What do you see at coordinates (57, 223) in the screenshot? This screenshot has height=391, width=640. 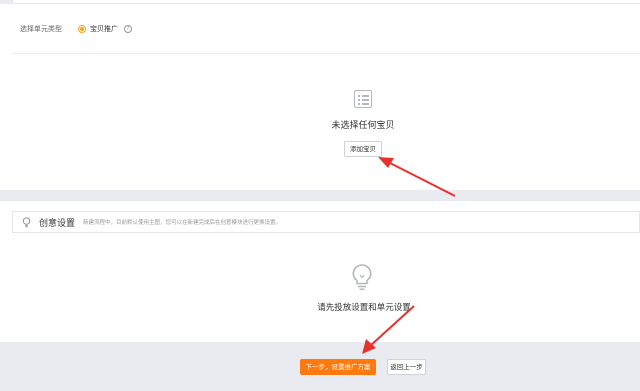 I see `creative-settings-title: 创意设置` at bounding box center [57, 223].